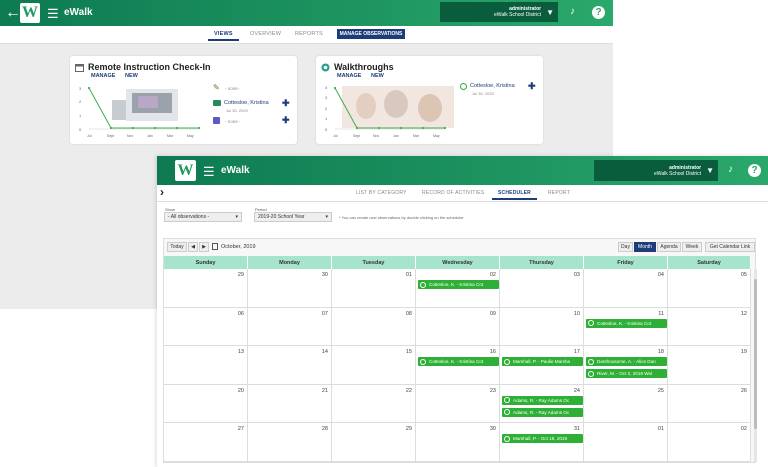  I want to click on day-cell: 12, so click(709, 327).